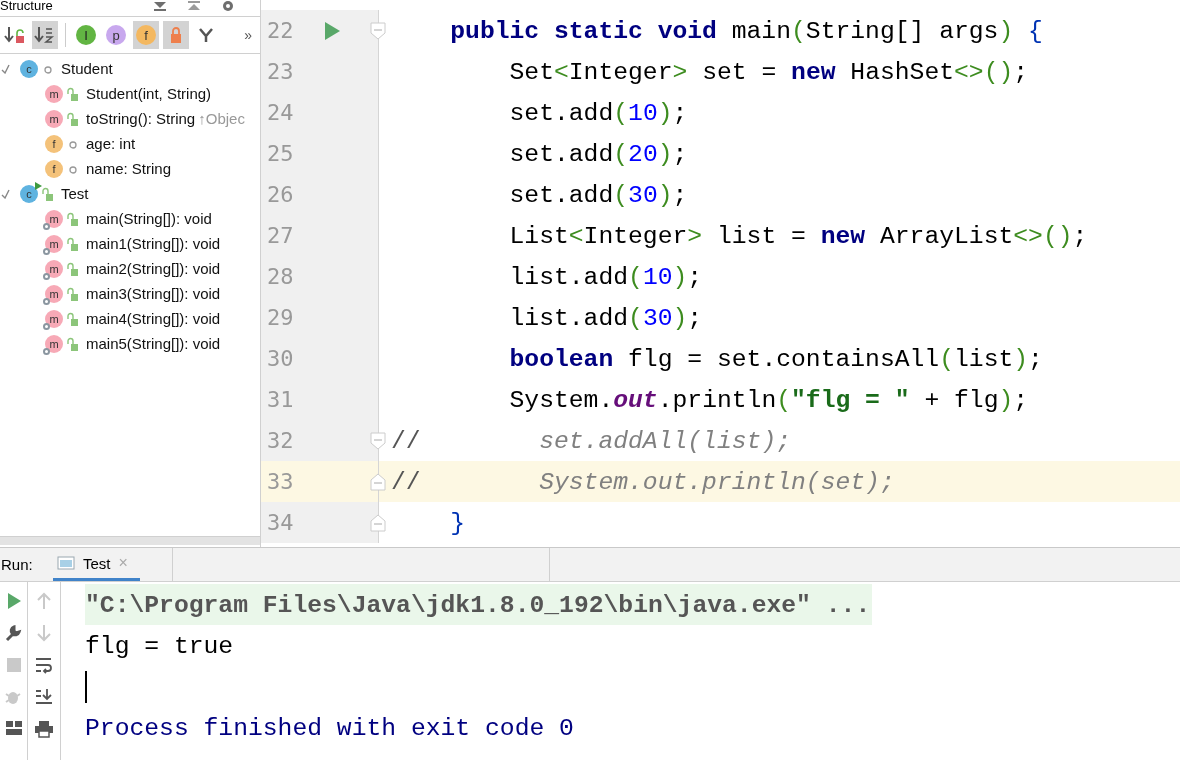 This screenshot has height=760, width=1180. Describe the element at coordinates (153, 243) in the screenshot. I see `tree-item: main1(String[]): void` at that location.